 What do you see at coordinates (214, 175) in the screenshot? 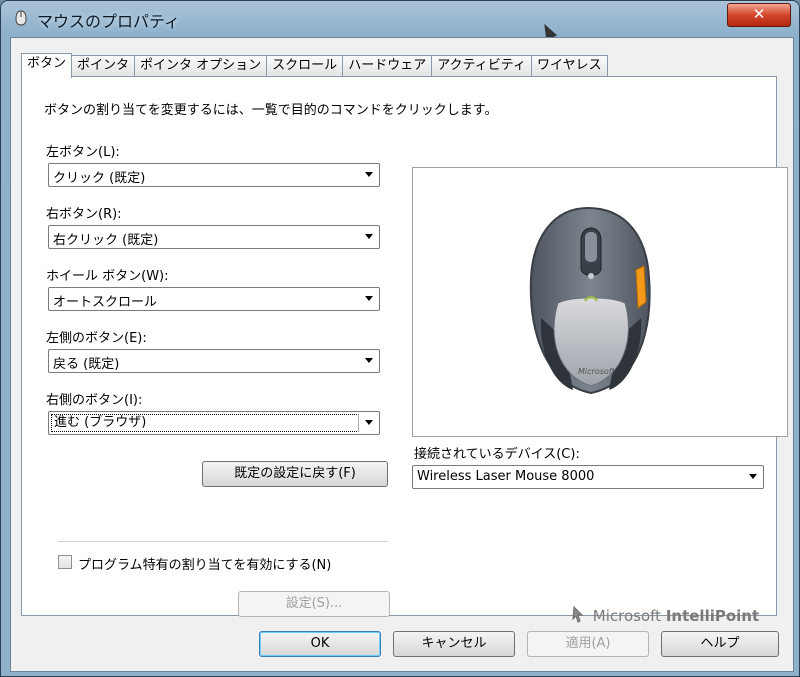
I see `left-button-dropdown: クリック (既定)` at bounding box center [214, 175].